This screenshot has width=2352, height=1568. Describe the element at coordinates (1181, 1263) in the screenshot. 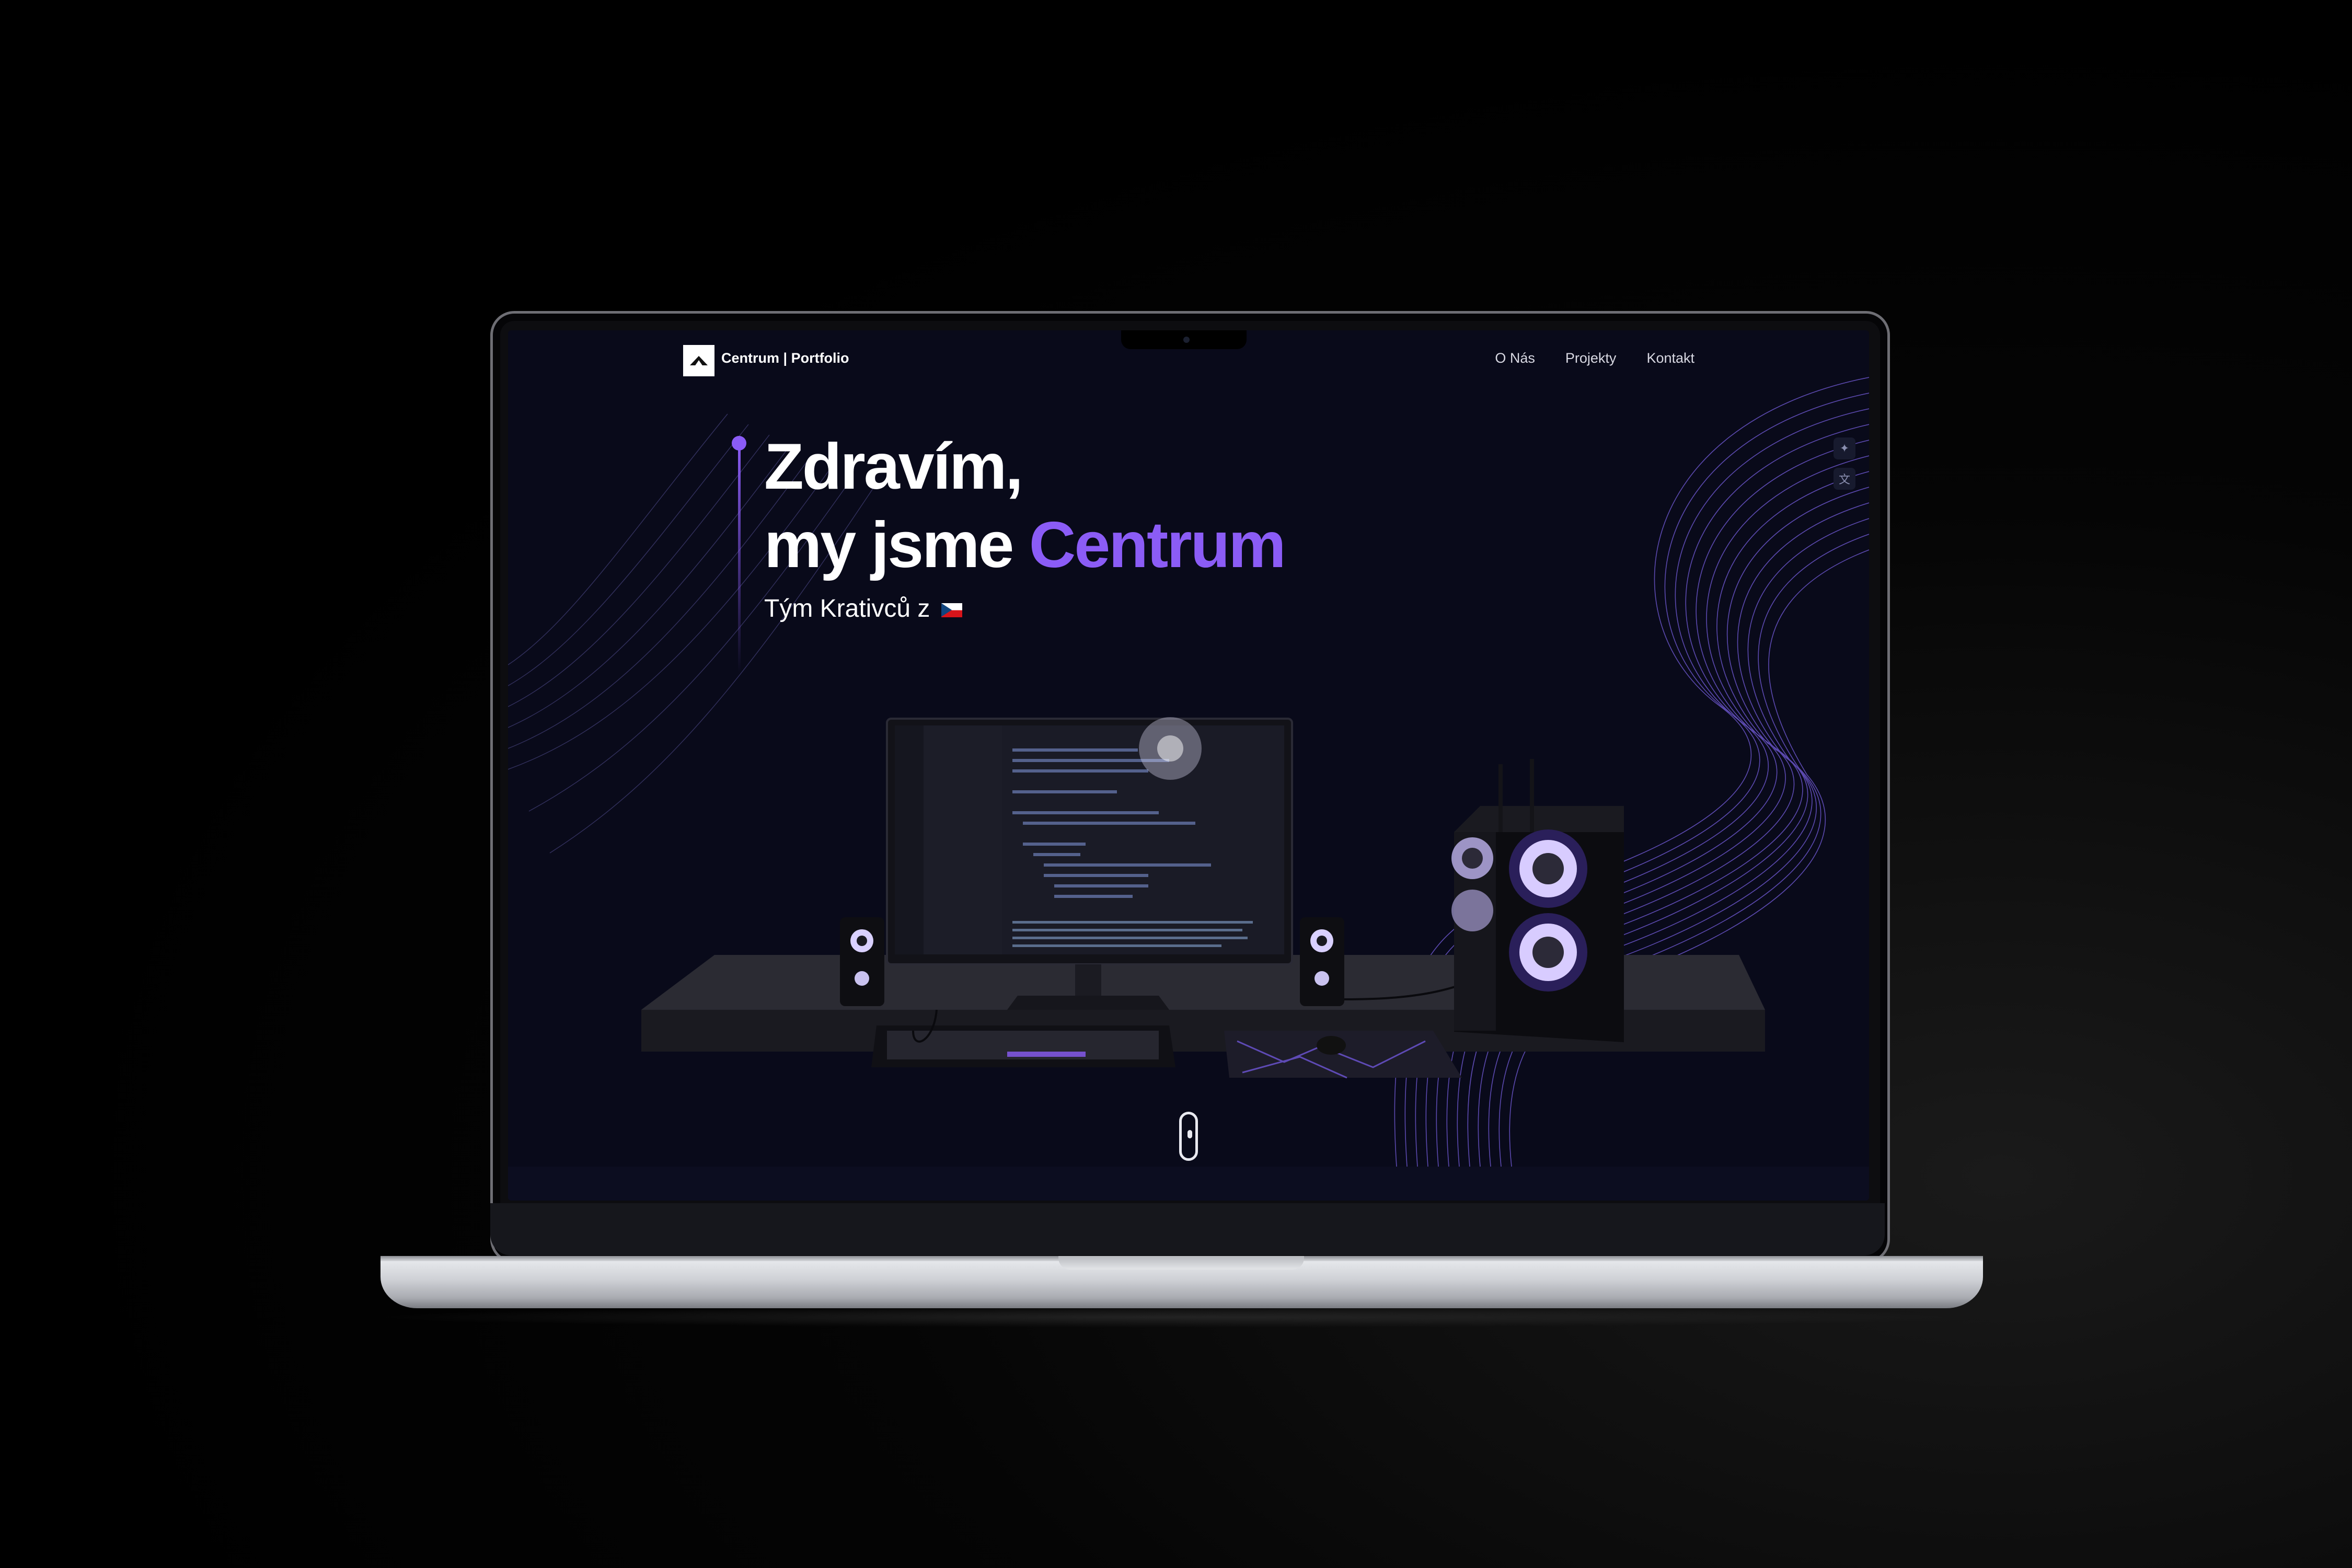

I see `laptop-trackpad-notch` at that location.